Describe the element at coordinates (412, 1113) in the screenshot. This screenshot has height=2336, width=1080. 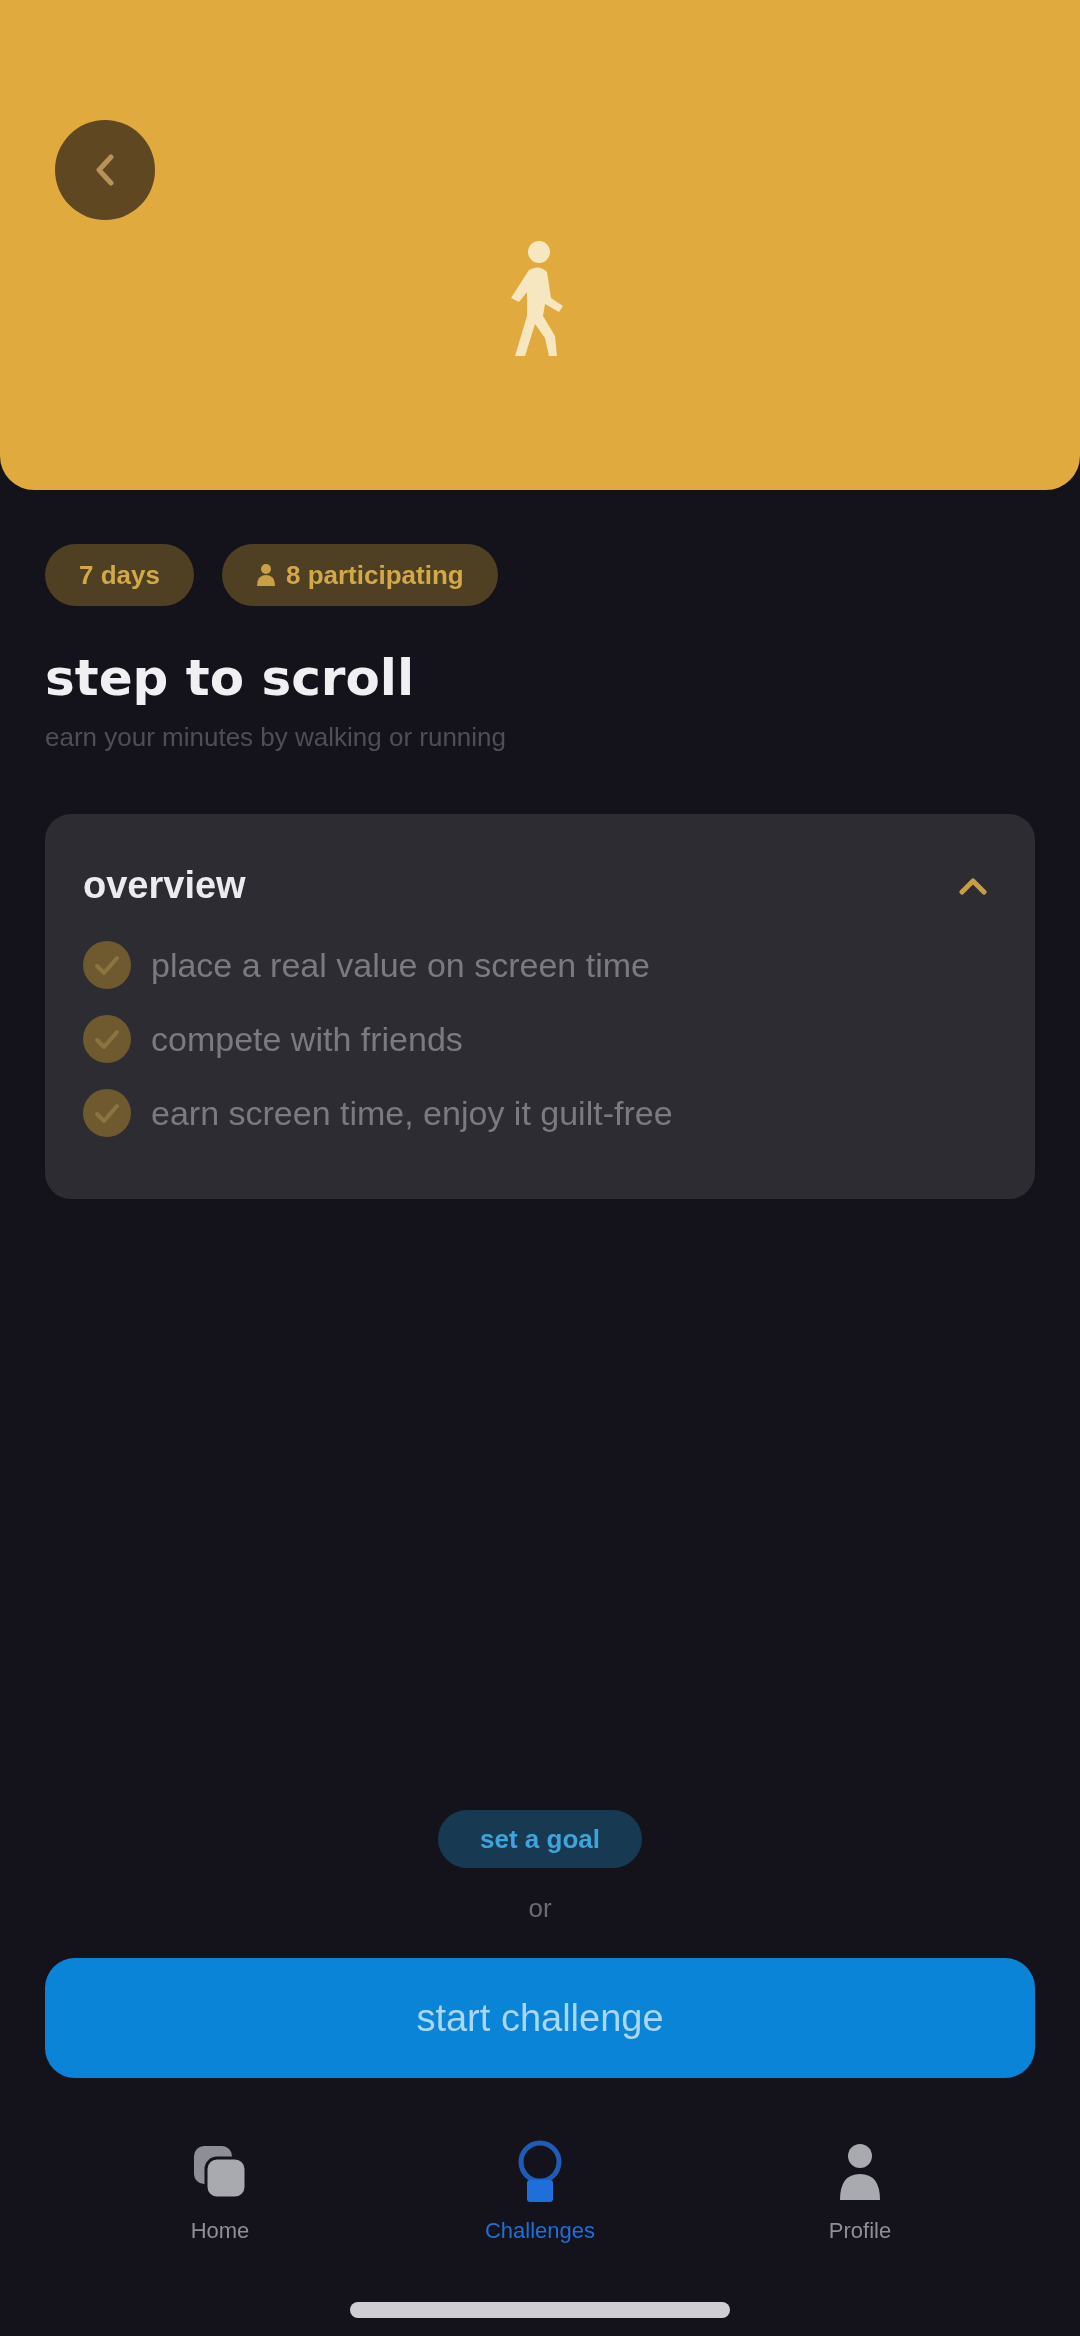
I see `overview-item: earn screen time, enjoy it guilt-free` at that location.